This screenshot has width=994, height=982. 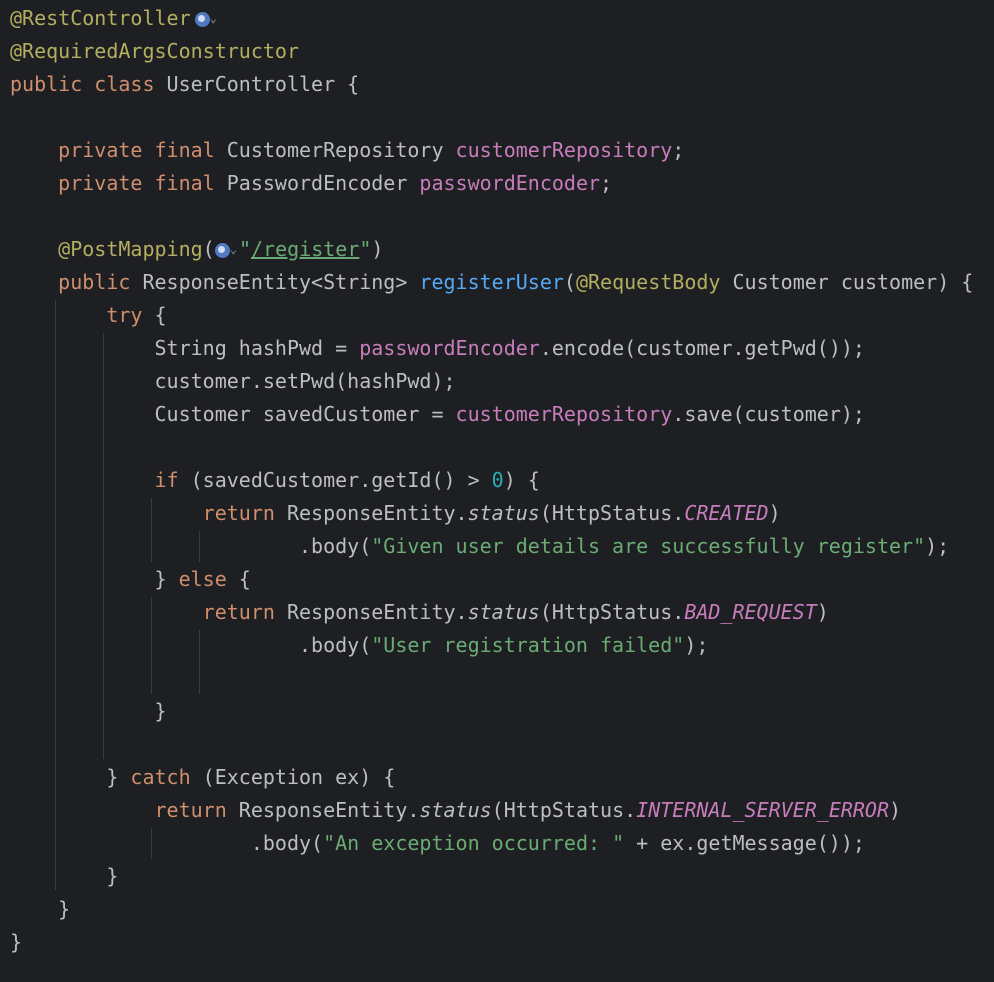 What do you see at coordinates (763, 810) in the screenshot?
I see `enum-constant: INTERNAL_SERVER_ERROR` at bounding box center [763, 810].